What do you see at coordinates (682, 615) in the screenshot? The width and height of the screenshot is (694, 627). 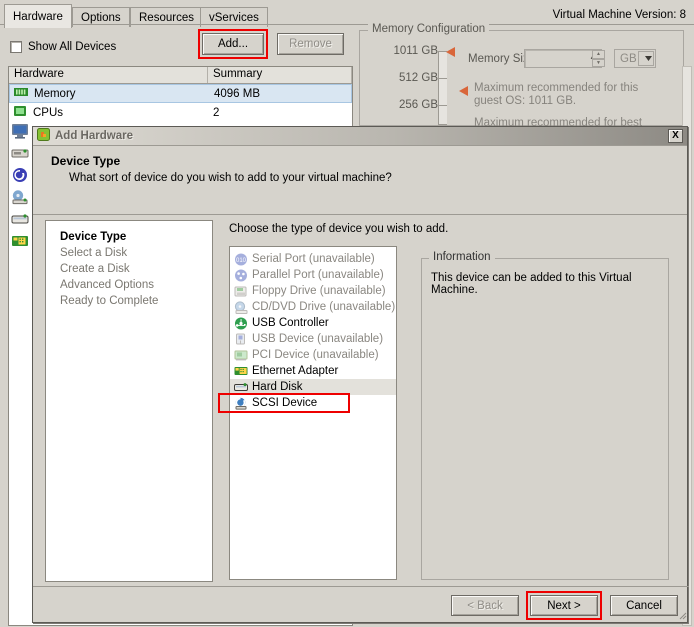 I see `resize-grip-icon` at bounding box center [682, 615].